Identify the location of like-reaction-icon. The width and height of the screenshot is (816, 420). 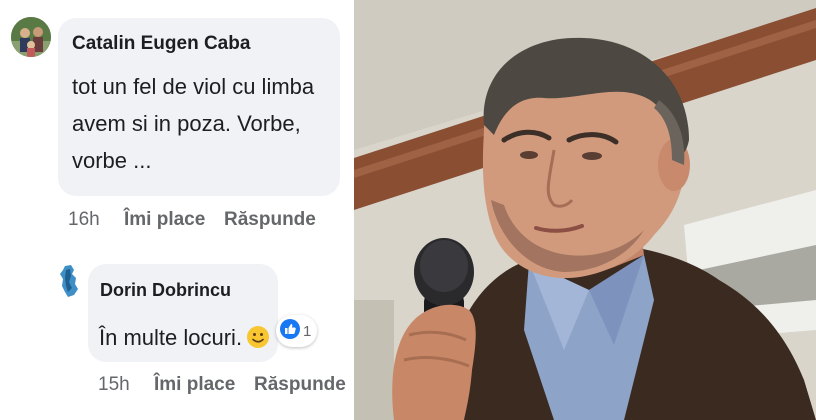
(290, 331).